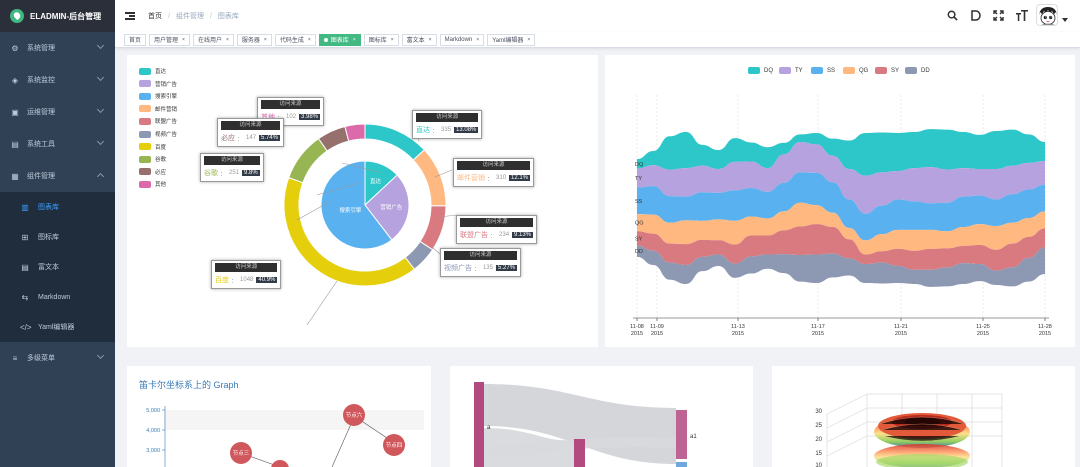 The height and width of the screenshot is (467, 1080). Describe the element at coordinates (693, 437) in the screenshot. I see `sankey-node-label: a1` at that location.